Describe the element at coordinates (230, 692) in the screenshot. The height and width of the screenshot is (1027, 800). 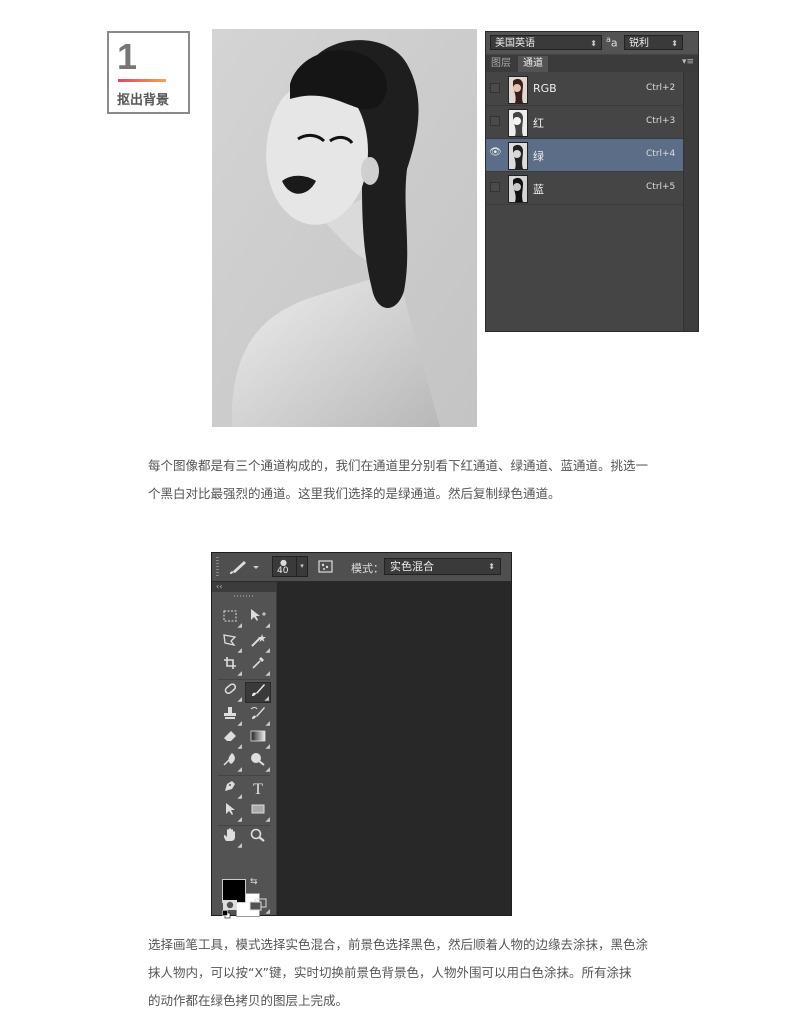
I see `spot-healing-brush-tool: ◢` at that location.